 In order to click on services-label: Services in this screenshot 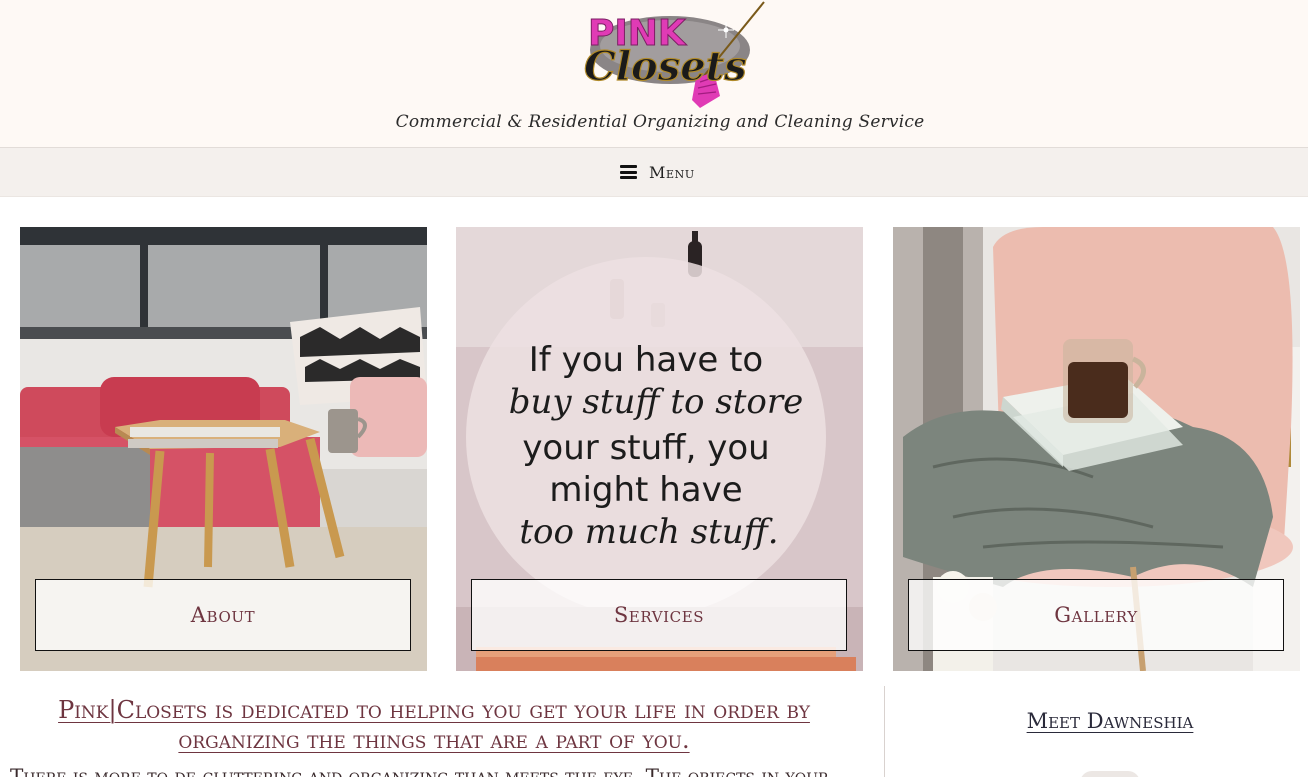, I will do `click(659, 615)`.